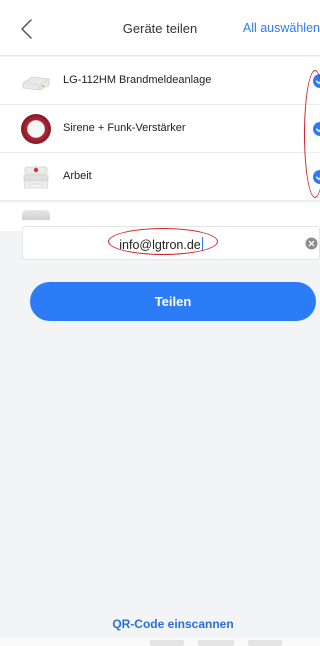 The image size is (320, 646). Describe the element at coordinates (160, 624) in the screenshot. I see `qr-scan-link: QR-Code einscannen` at that location.